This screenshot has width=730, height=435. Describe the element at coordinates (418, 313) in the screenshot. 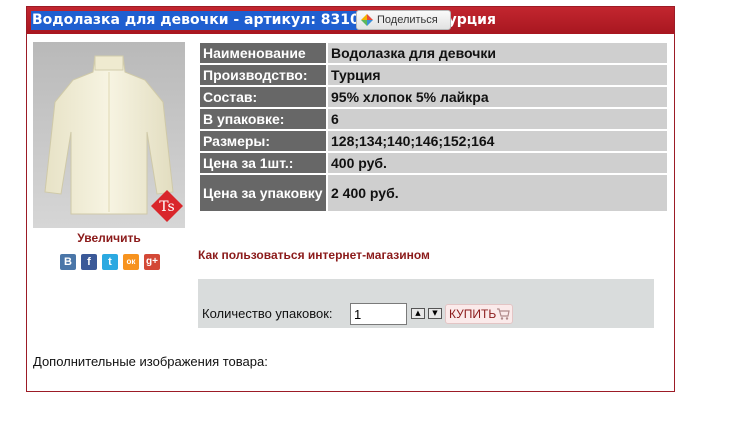

I see `quantity-up-button: ▲` at that location.